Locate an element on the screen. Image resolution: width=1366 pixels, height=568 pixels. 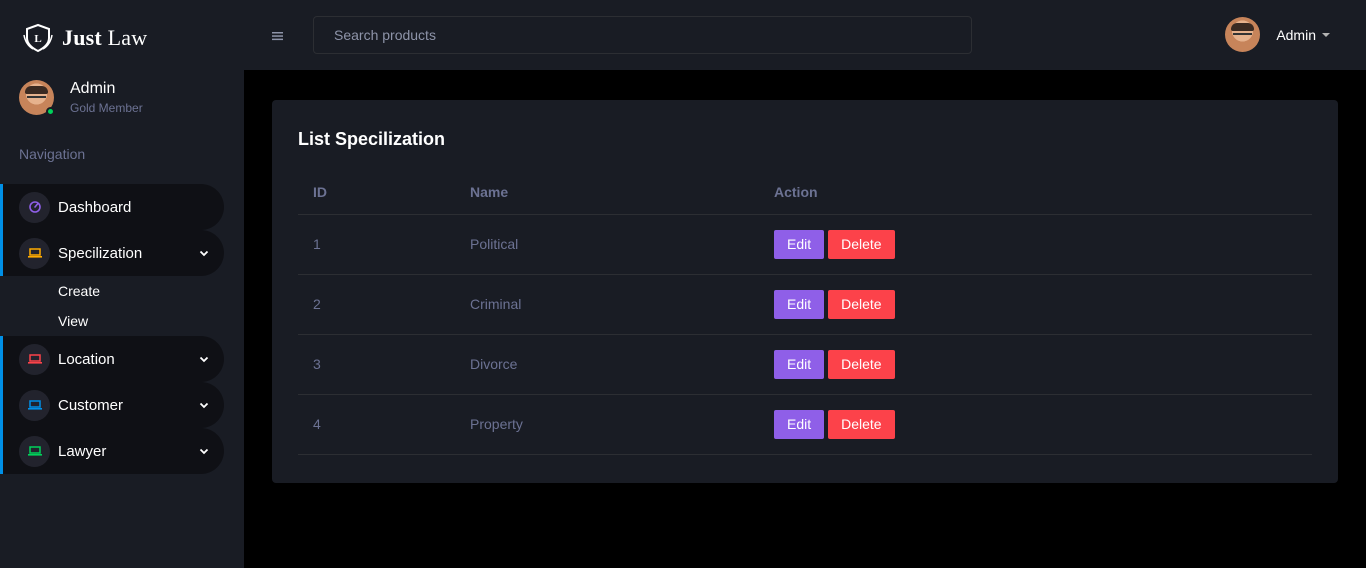
cell-id: 1 is located at coordinates (376, 244).